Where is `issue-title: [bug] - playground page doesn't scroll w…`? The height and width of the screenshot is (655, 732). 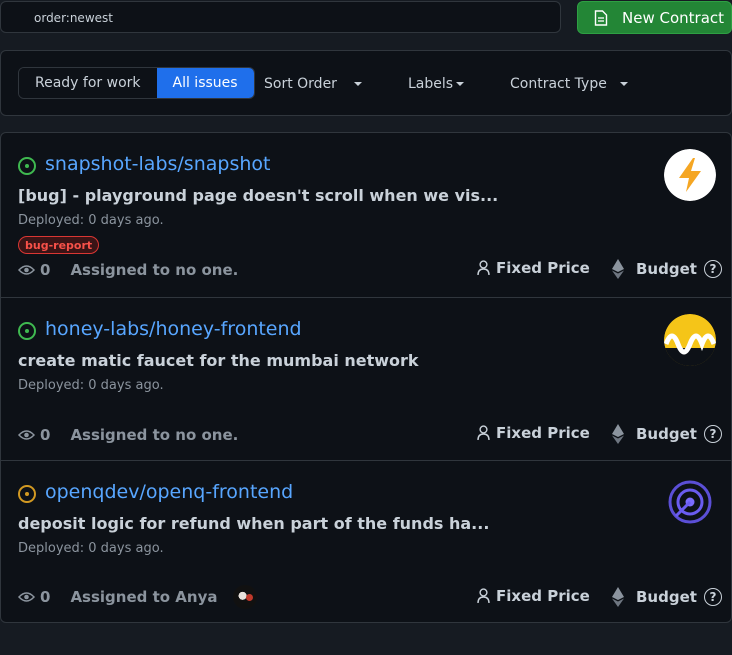 issue-title: [bug] - playground page doesn't scroll w… is located at coordinates (258, 195).